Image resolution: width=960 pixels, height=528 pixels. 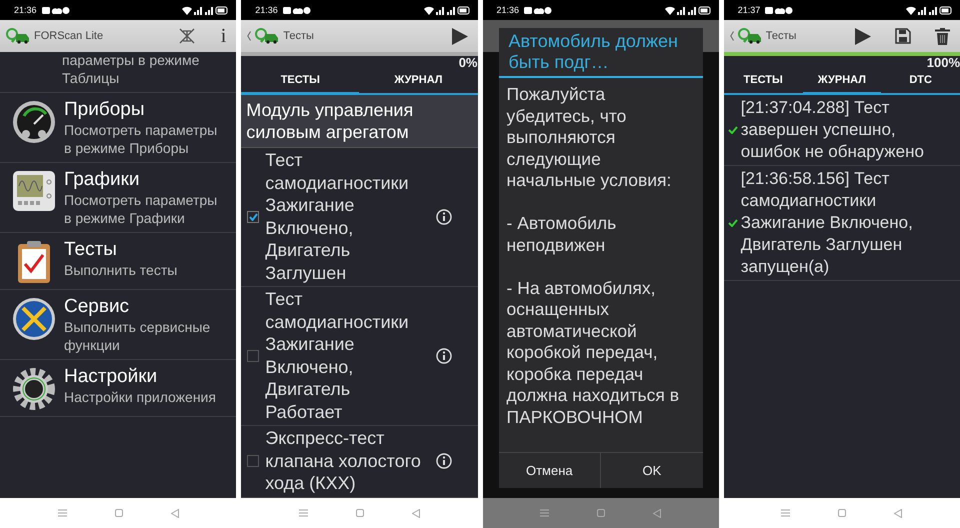 What do you see at coordinates (763, 82) in the screenshot?
I see `tab: ТЕСТЫ` at bounding box center [763, 82].